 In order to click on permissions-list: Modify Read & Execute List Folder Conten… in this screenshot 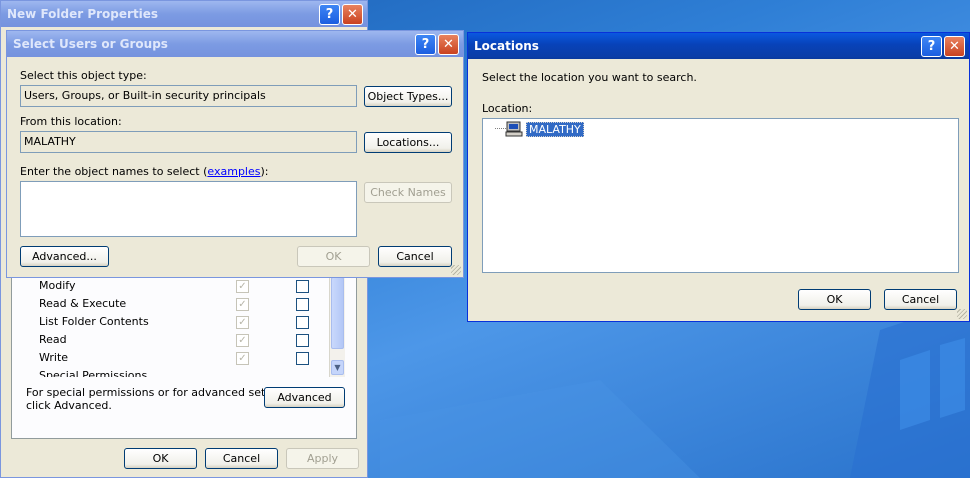, I will do `click(186, 327)`.